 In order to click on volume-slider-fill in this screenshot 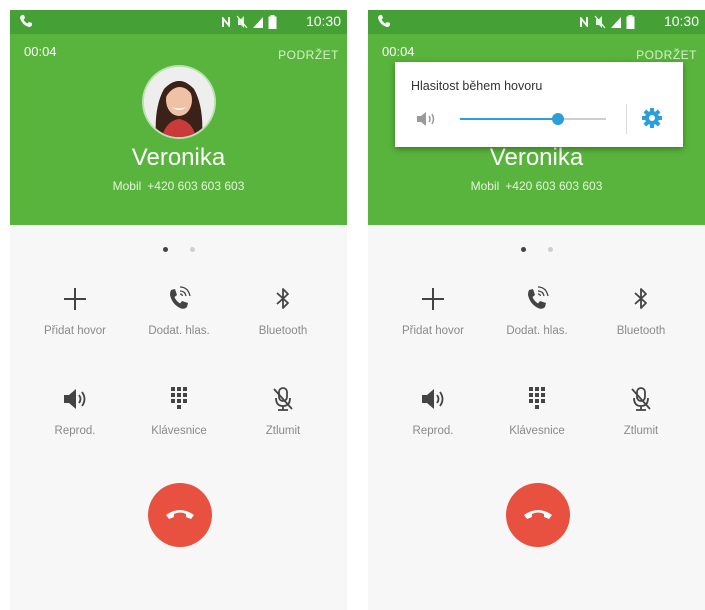, I will do `click(509, 119)`.